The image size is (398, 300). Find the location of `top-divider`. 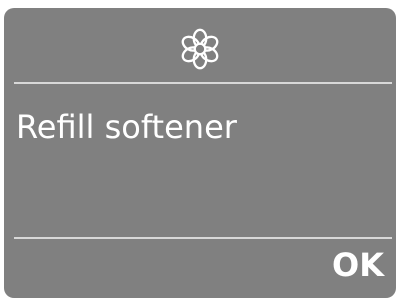

top-divider is located at coordinates (203, 83).